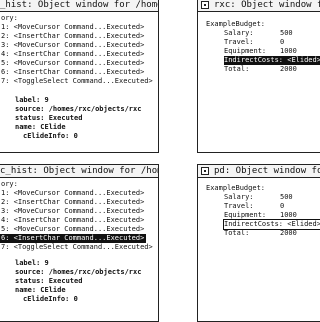 The height and width of the screenshot is (322, 320). Describe the element at coordinates (271, 224) in the screenshot. I see `field-indirectcosts-outlined: IndirectCosts: <Elided>` at that location.